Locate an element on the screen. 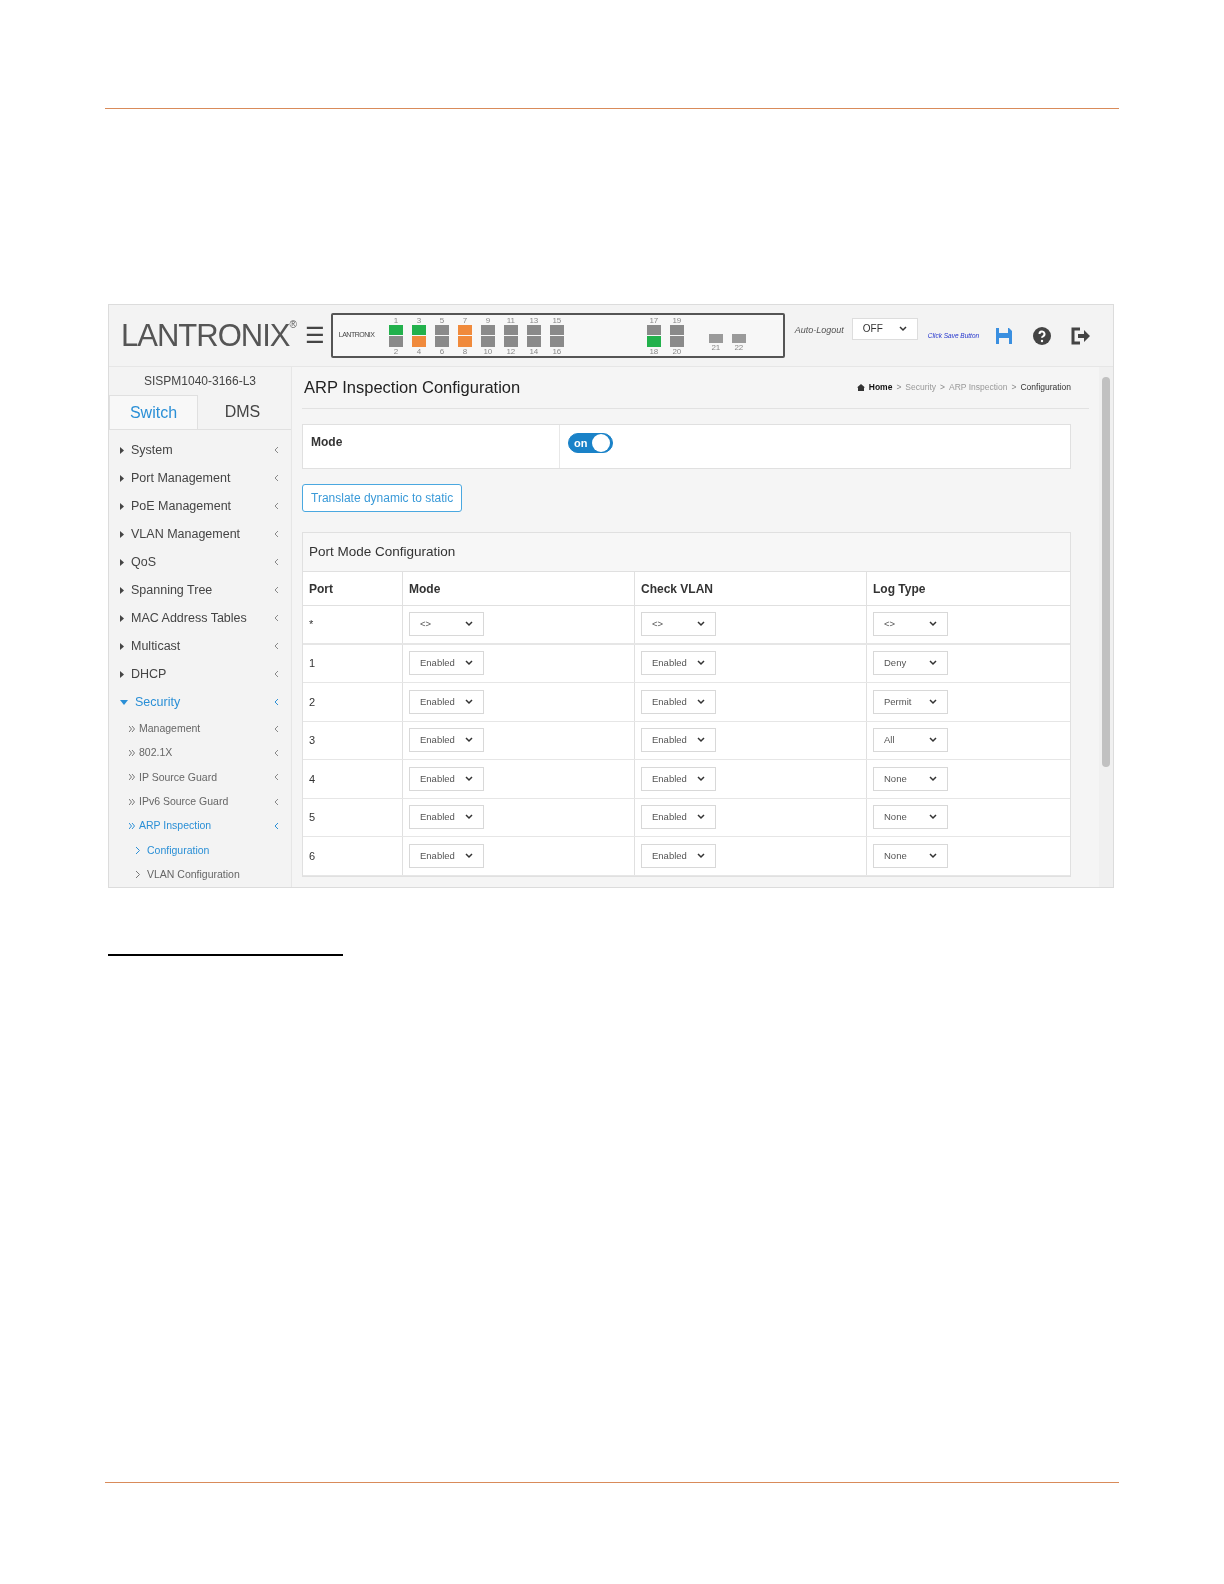 The height and width of the screenshot is (1584, 1224). port-cell-text: 4 is located at coordinates (312, 779).